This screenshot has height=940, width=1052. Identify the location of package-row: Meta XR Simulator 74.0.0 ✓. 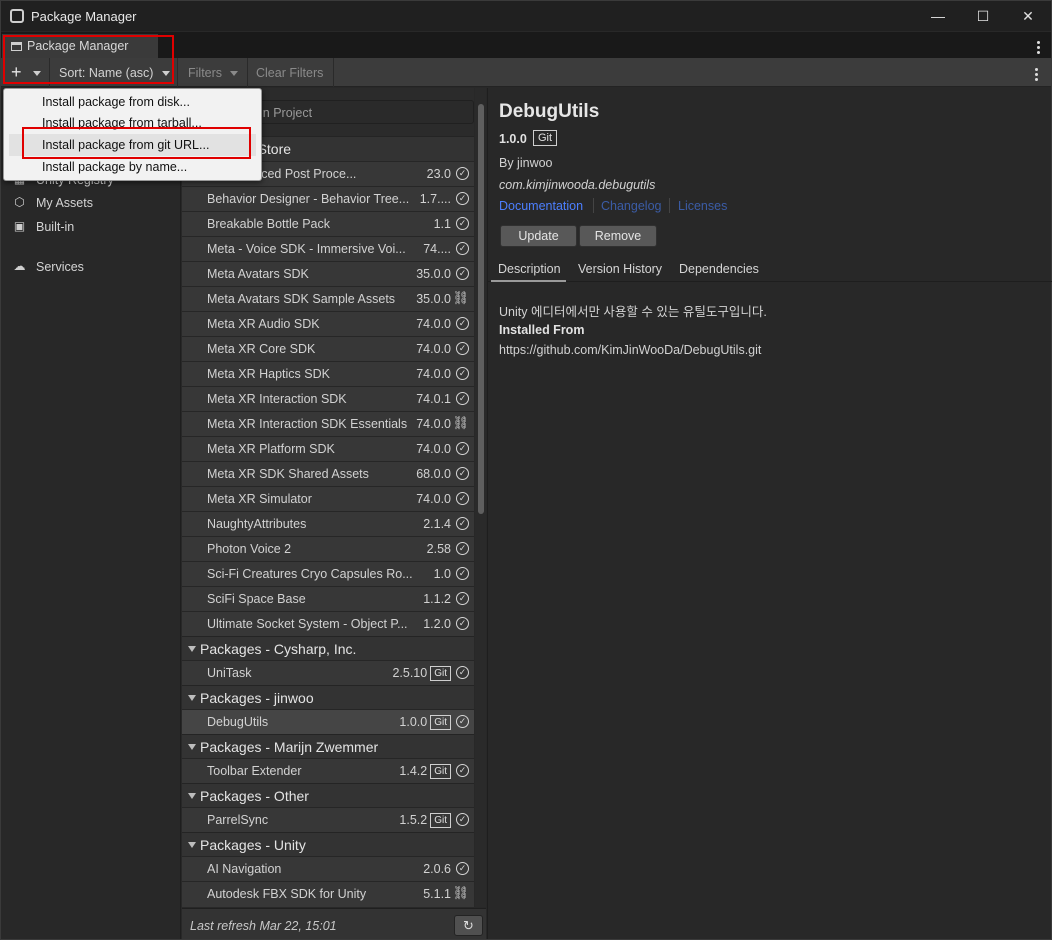
(328, 498).